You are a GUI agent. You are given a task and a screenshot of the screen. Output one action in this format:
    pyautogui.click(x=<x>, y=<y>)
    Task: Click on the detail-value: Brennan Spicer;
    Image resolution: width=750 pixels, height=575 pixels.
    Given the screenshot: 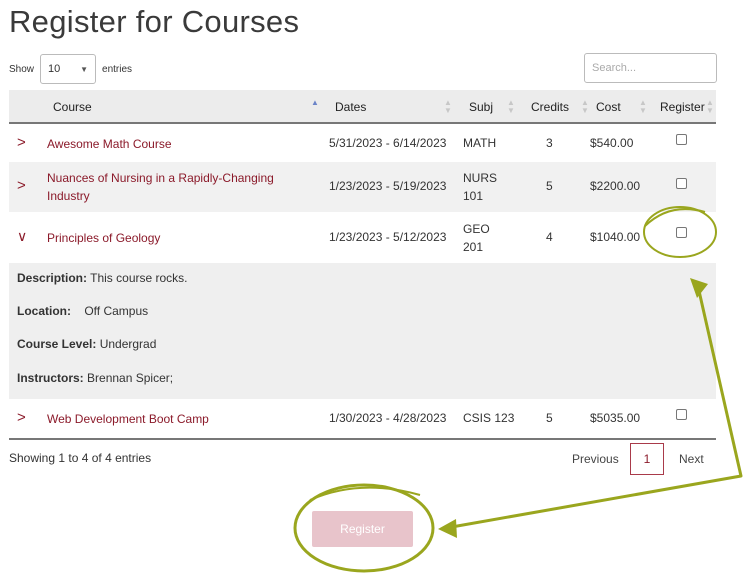 What is the action you would take?
    pyautogui.click(x=130, y=378)
    